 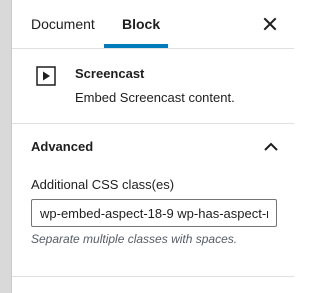 I want to click on close-icon, so click(x=270, y=24).